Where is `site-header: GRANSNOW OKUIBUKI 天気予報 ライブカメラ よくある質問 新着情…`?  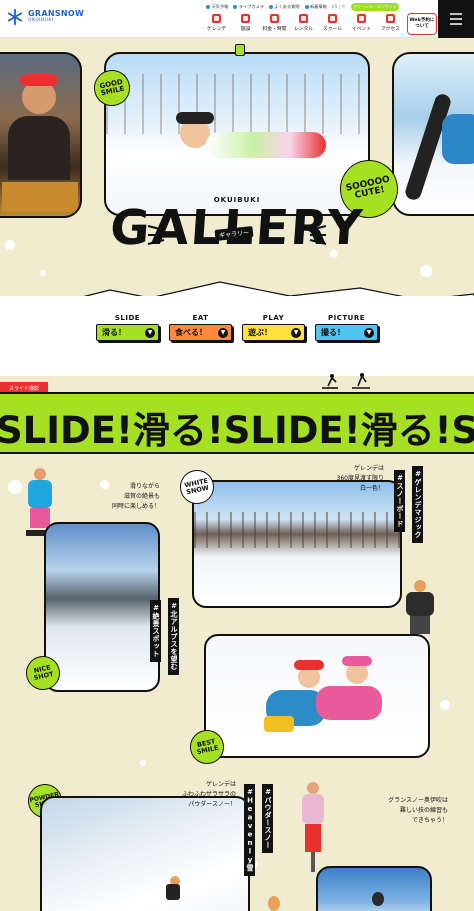
site-header: GRANSNOW OKUIBUKI 天気予報 ライブカメラ よくある質問 新着情… is located at coordinates (237, 19).